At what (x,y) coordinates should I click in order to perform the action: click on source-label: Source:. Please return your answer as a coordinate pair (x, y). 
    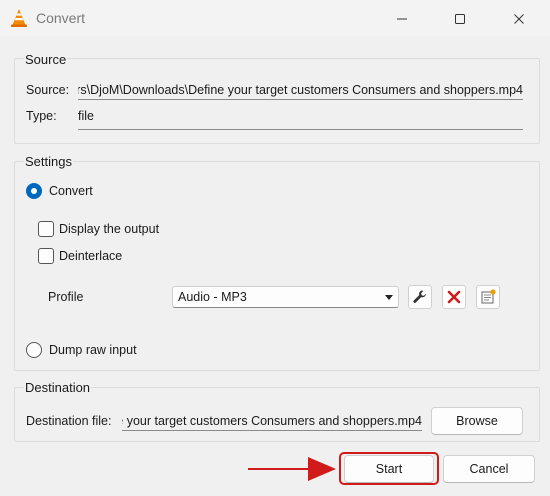
    Looking at the image, I should click on (48, 90).